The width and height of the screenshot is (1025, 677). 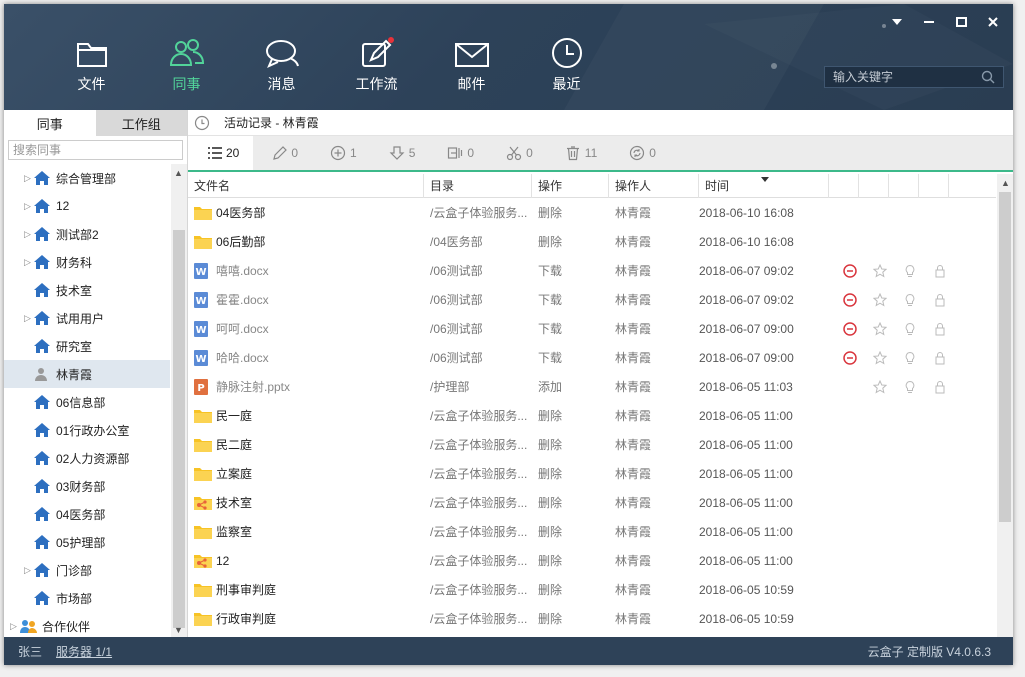 I want to click on tree-item: 01行政办公室, so click(x=87, y=430).